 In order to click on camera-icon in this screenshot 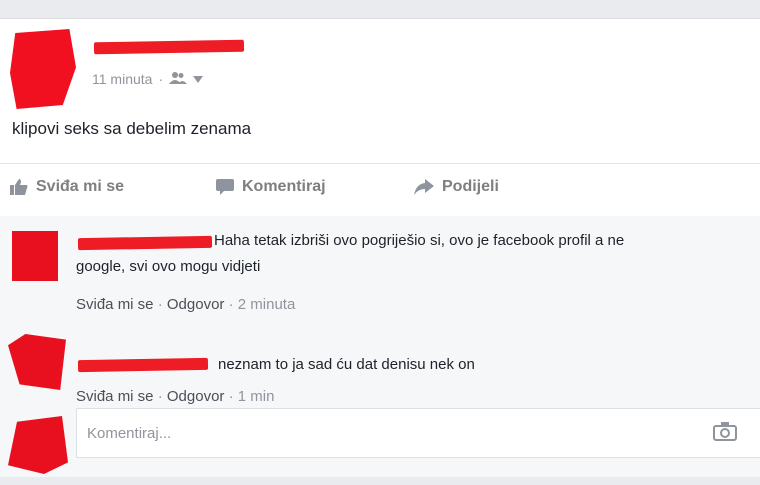, I will do `click(725, 433)`.